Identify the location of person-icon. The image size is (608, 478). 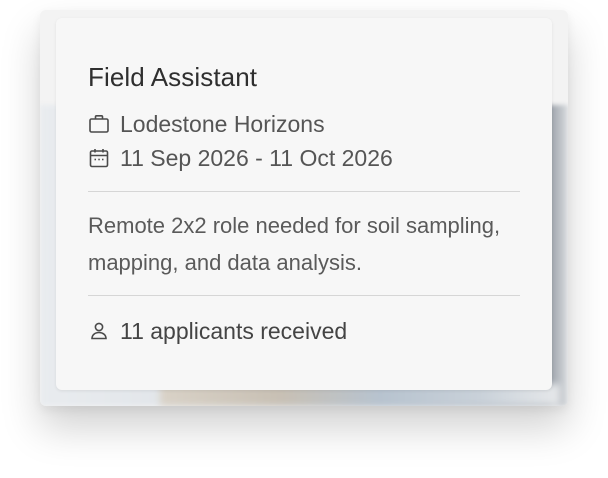
(99, 331).